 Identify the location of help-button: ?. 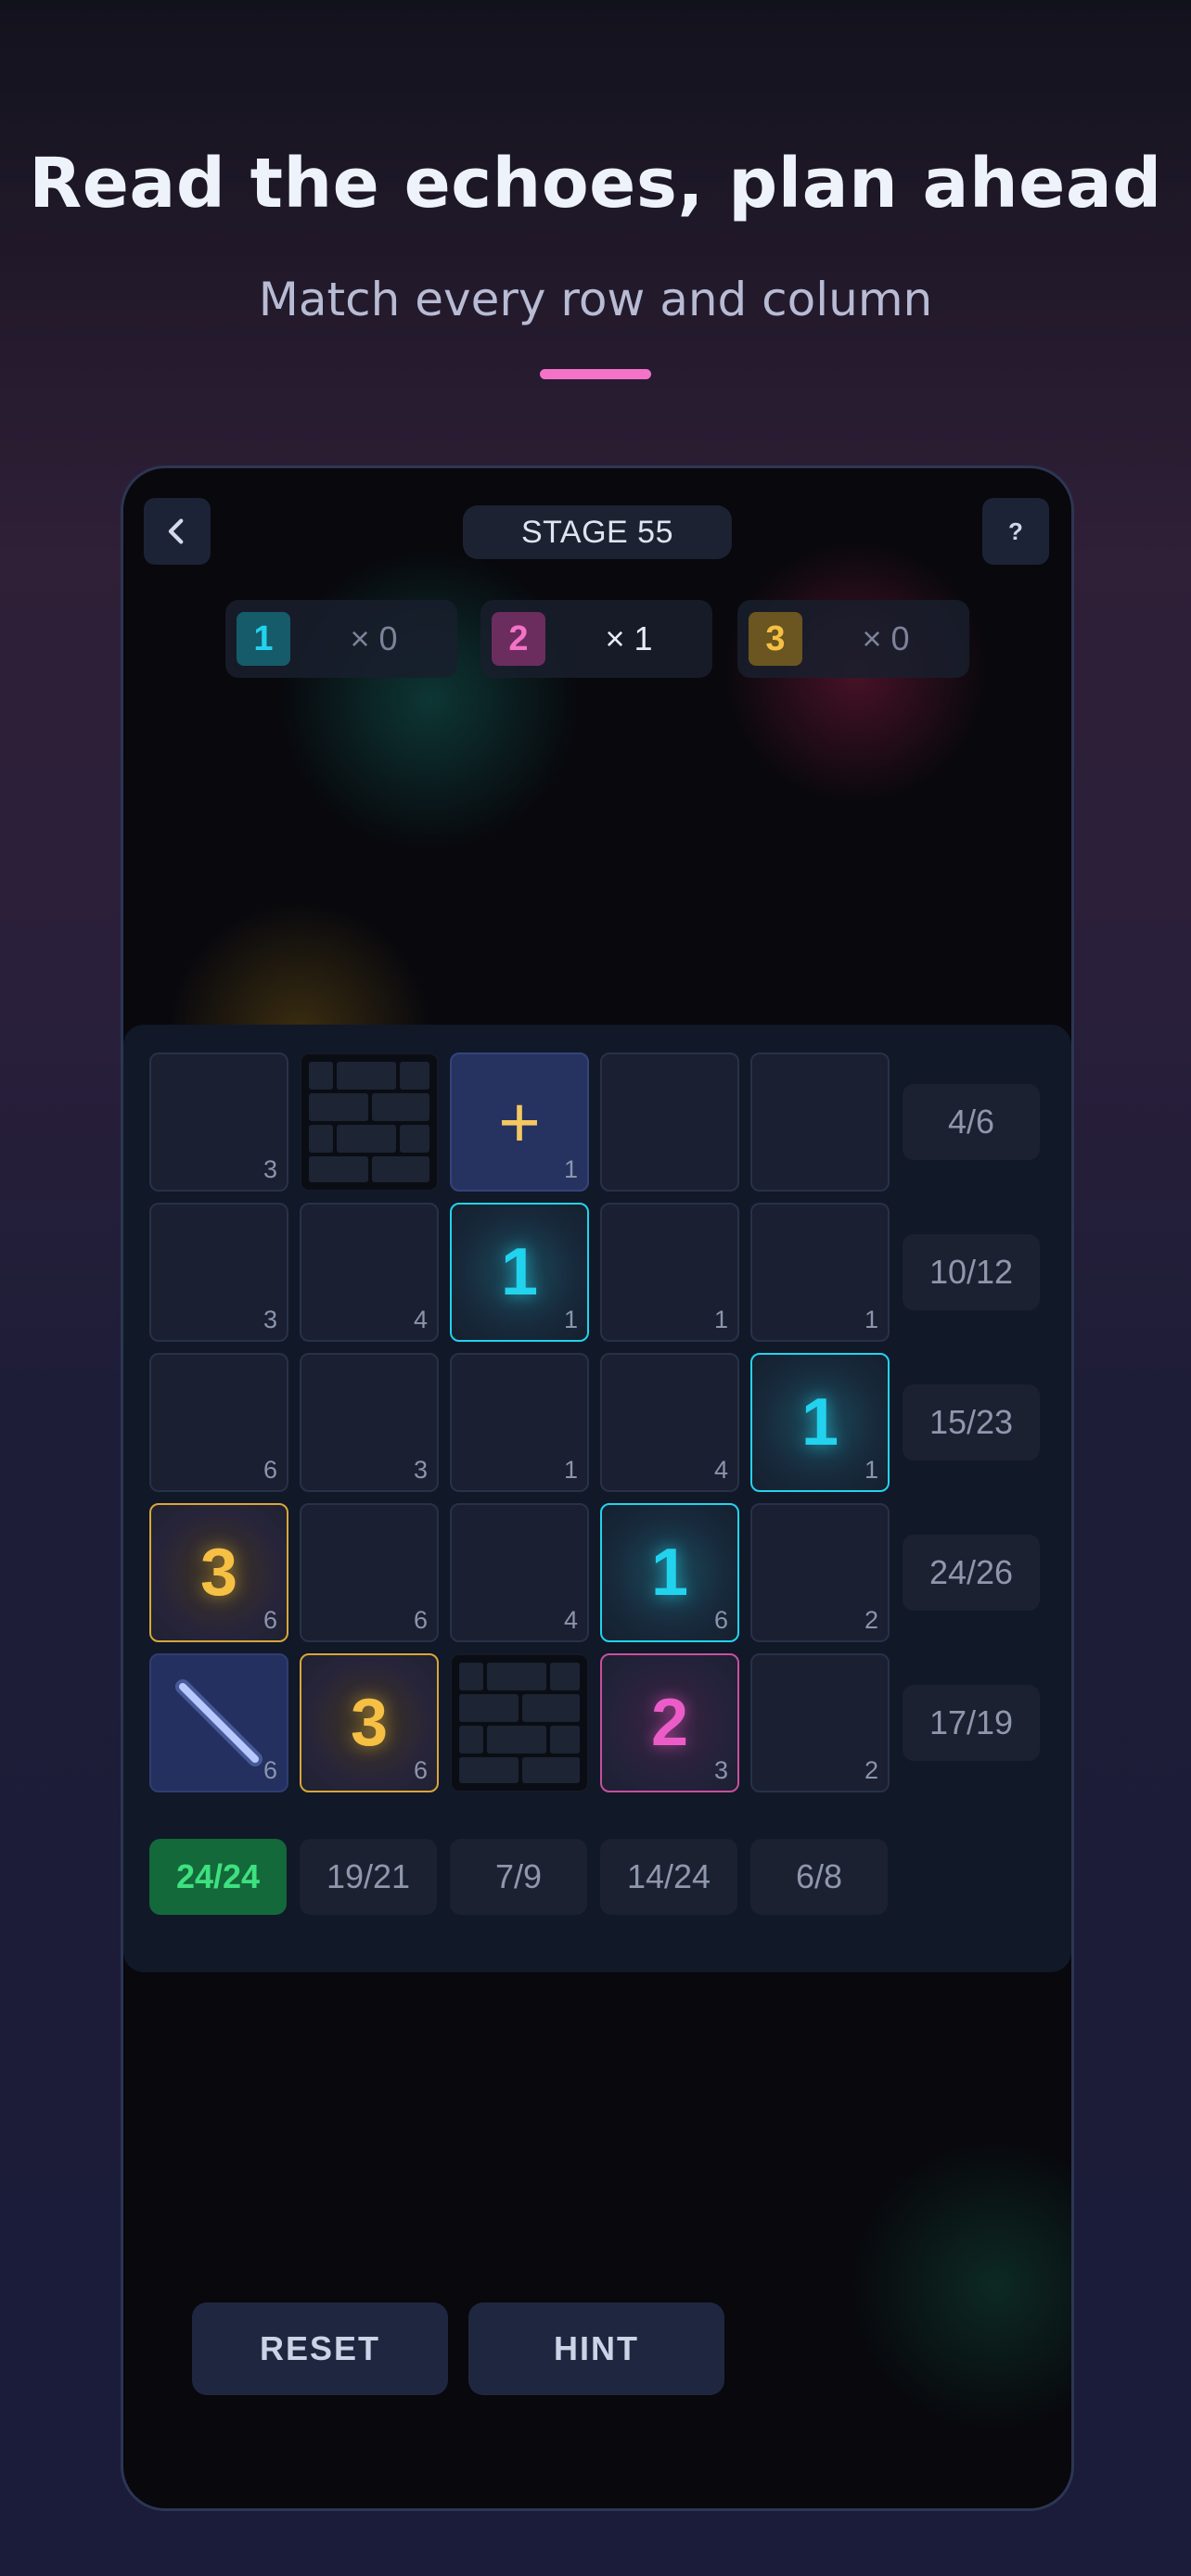
(1015, 531).